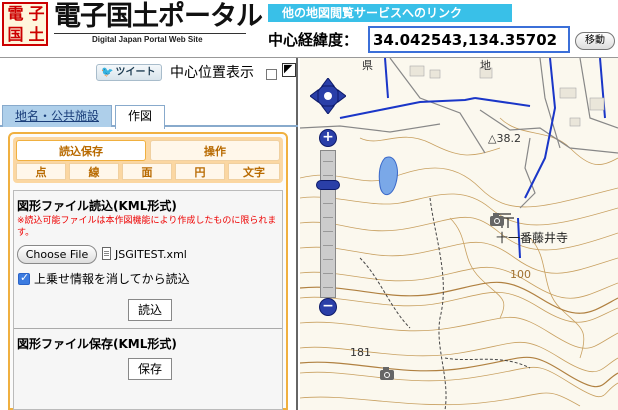  I want to click on zoom-slider-handle, so click(328, 185).